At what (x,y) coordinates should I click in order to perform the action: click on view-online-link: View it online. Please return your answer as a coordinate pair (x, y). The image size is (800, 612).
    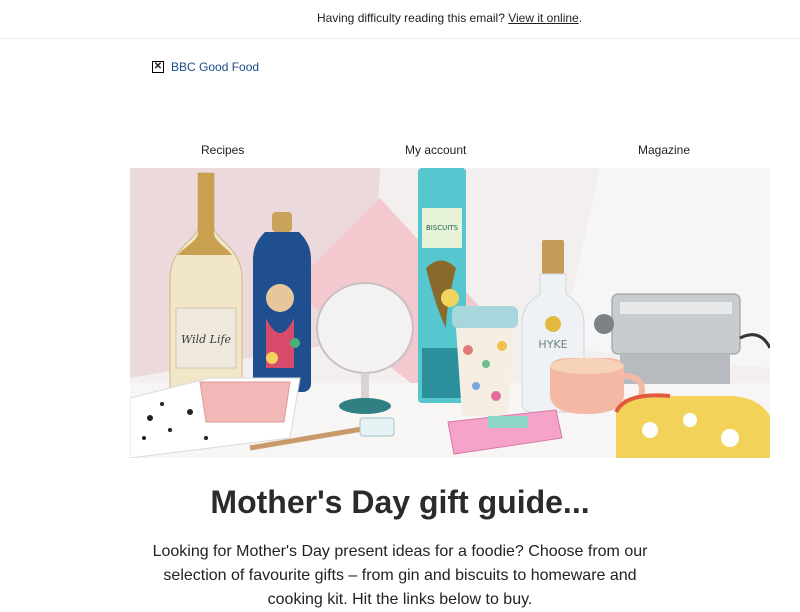
    Looking at the image, I should click on (543, 18).